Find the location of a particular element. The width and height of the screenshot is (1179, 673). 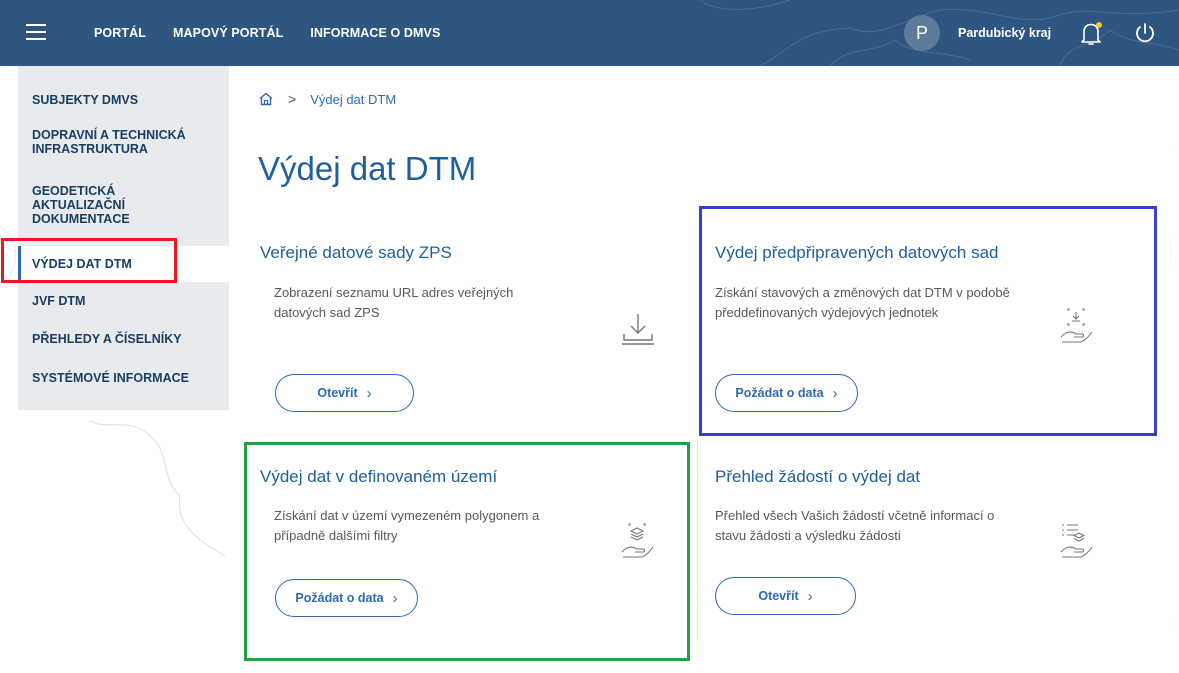

page-title: Výdej dat DTM is located at coordinates (367, 168).